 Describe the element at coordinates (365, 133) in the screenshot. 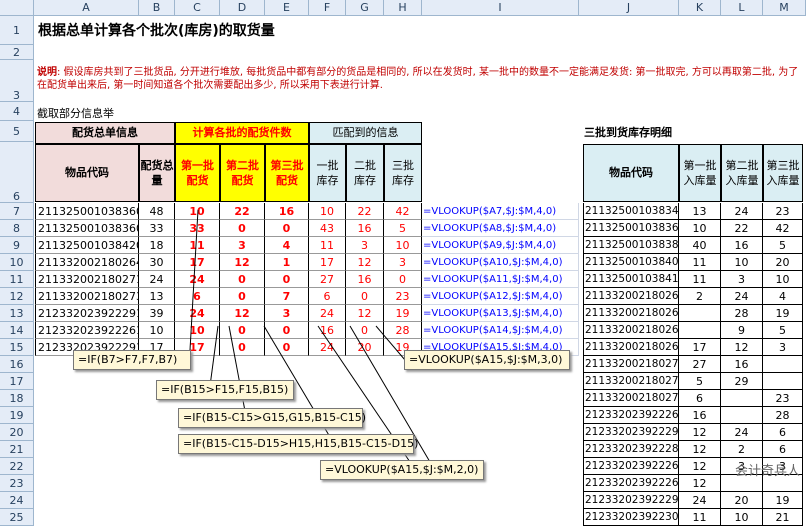

I see `group-matched-info: 匹配到的信息` at that location.